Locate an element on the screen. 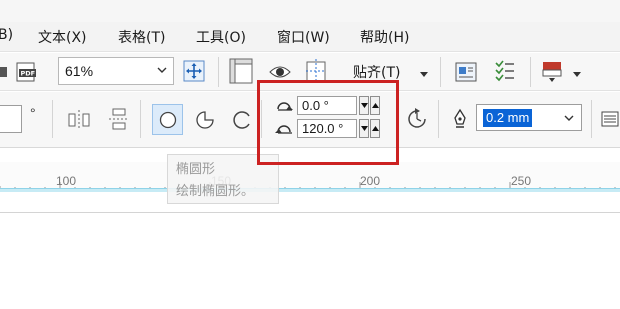 Image resolution: width=620 pixels, height=309 pixels. ruler-label: 250 is located at coordinates (521, 181).